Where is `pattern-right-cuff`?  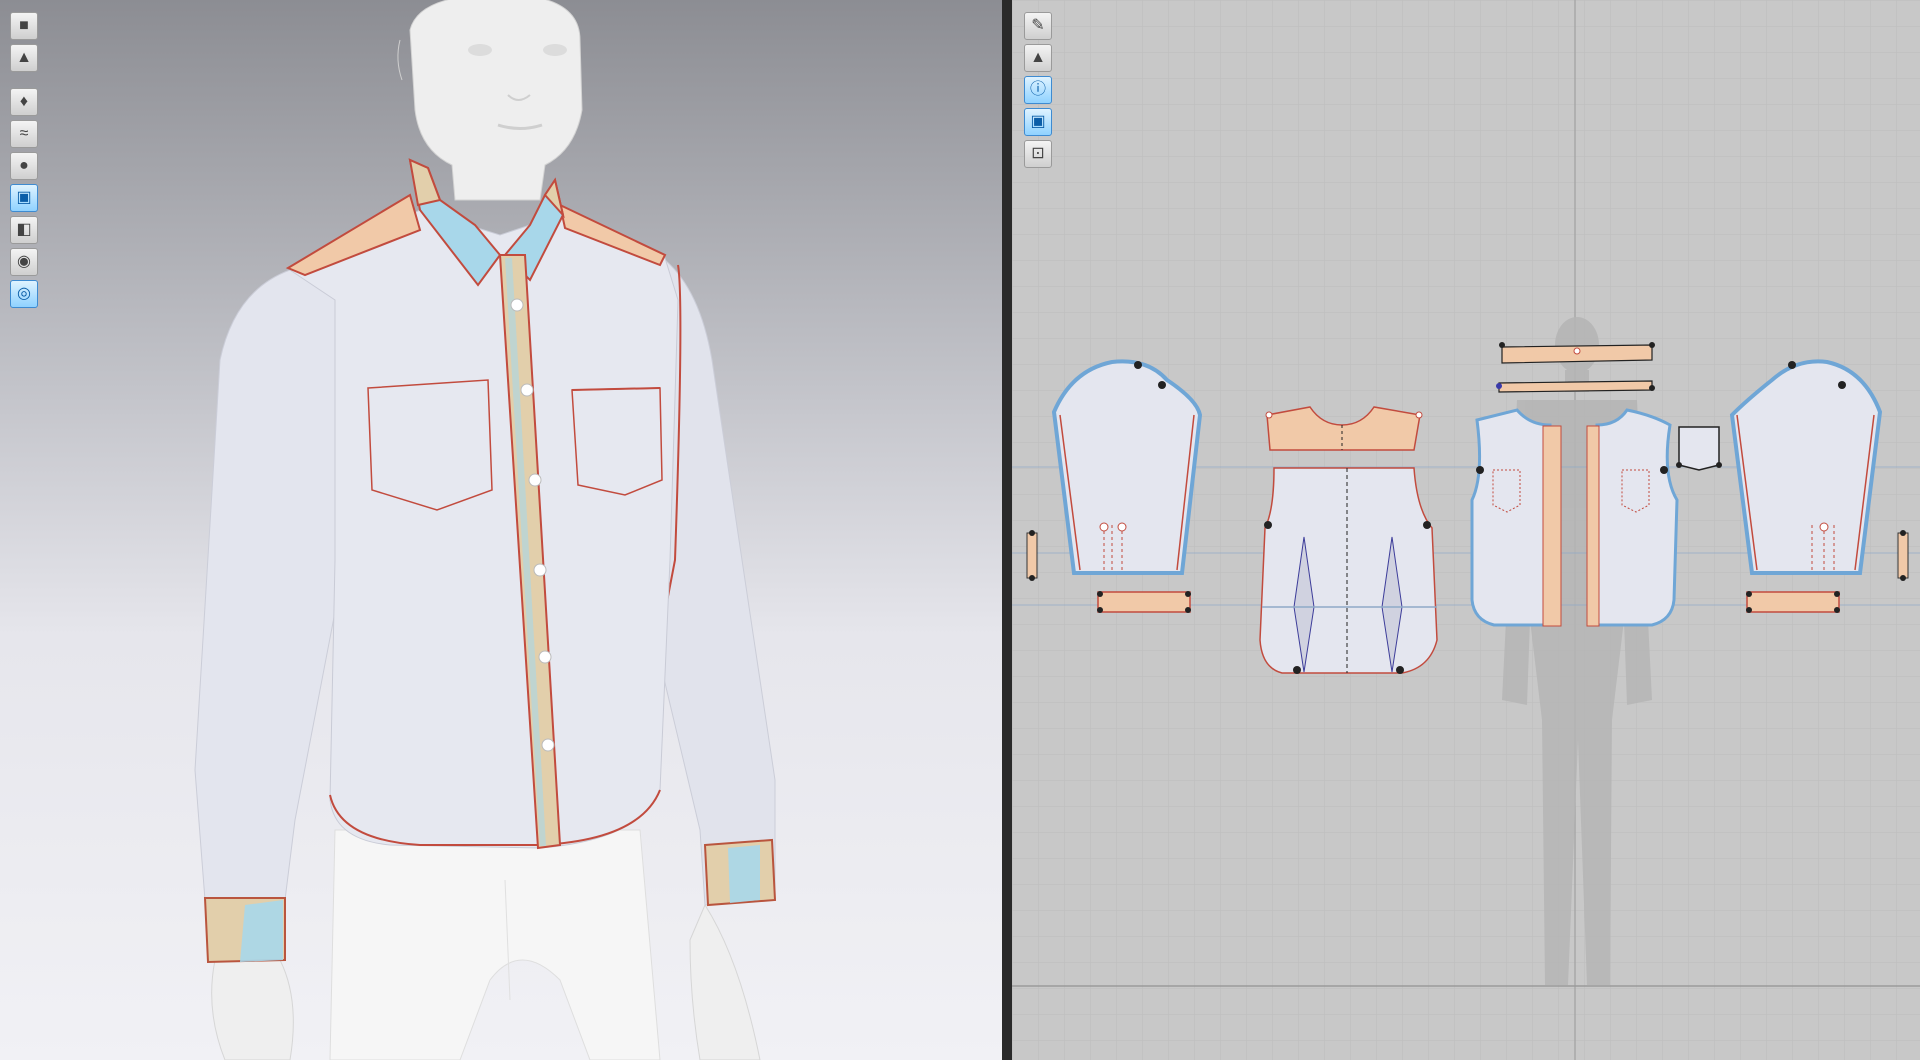 pattern-right-cuff is located at coordinates (1793, 602).